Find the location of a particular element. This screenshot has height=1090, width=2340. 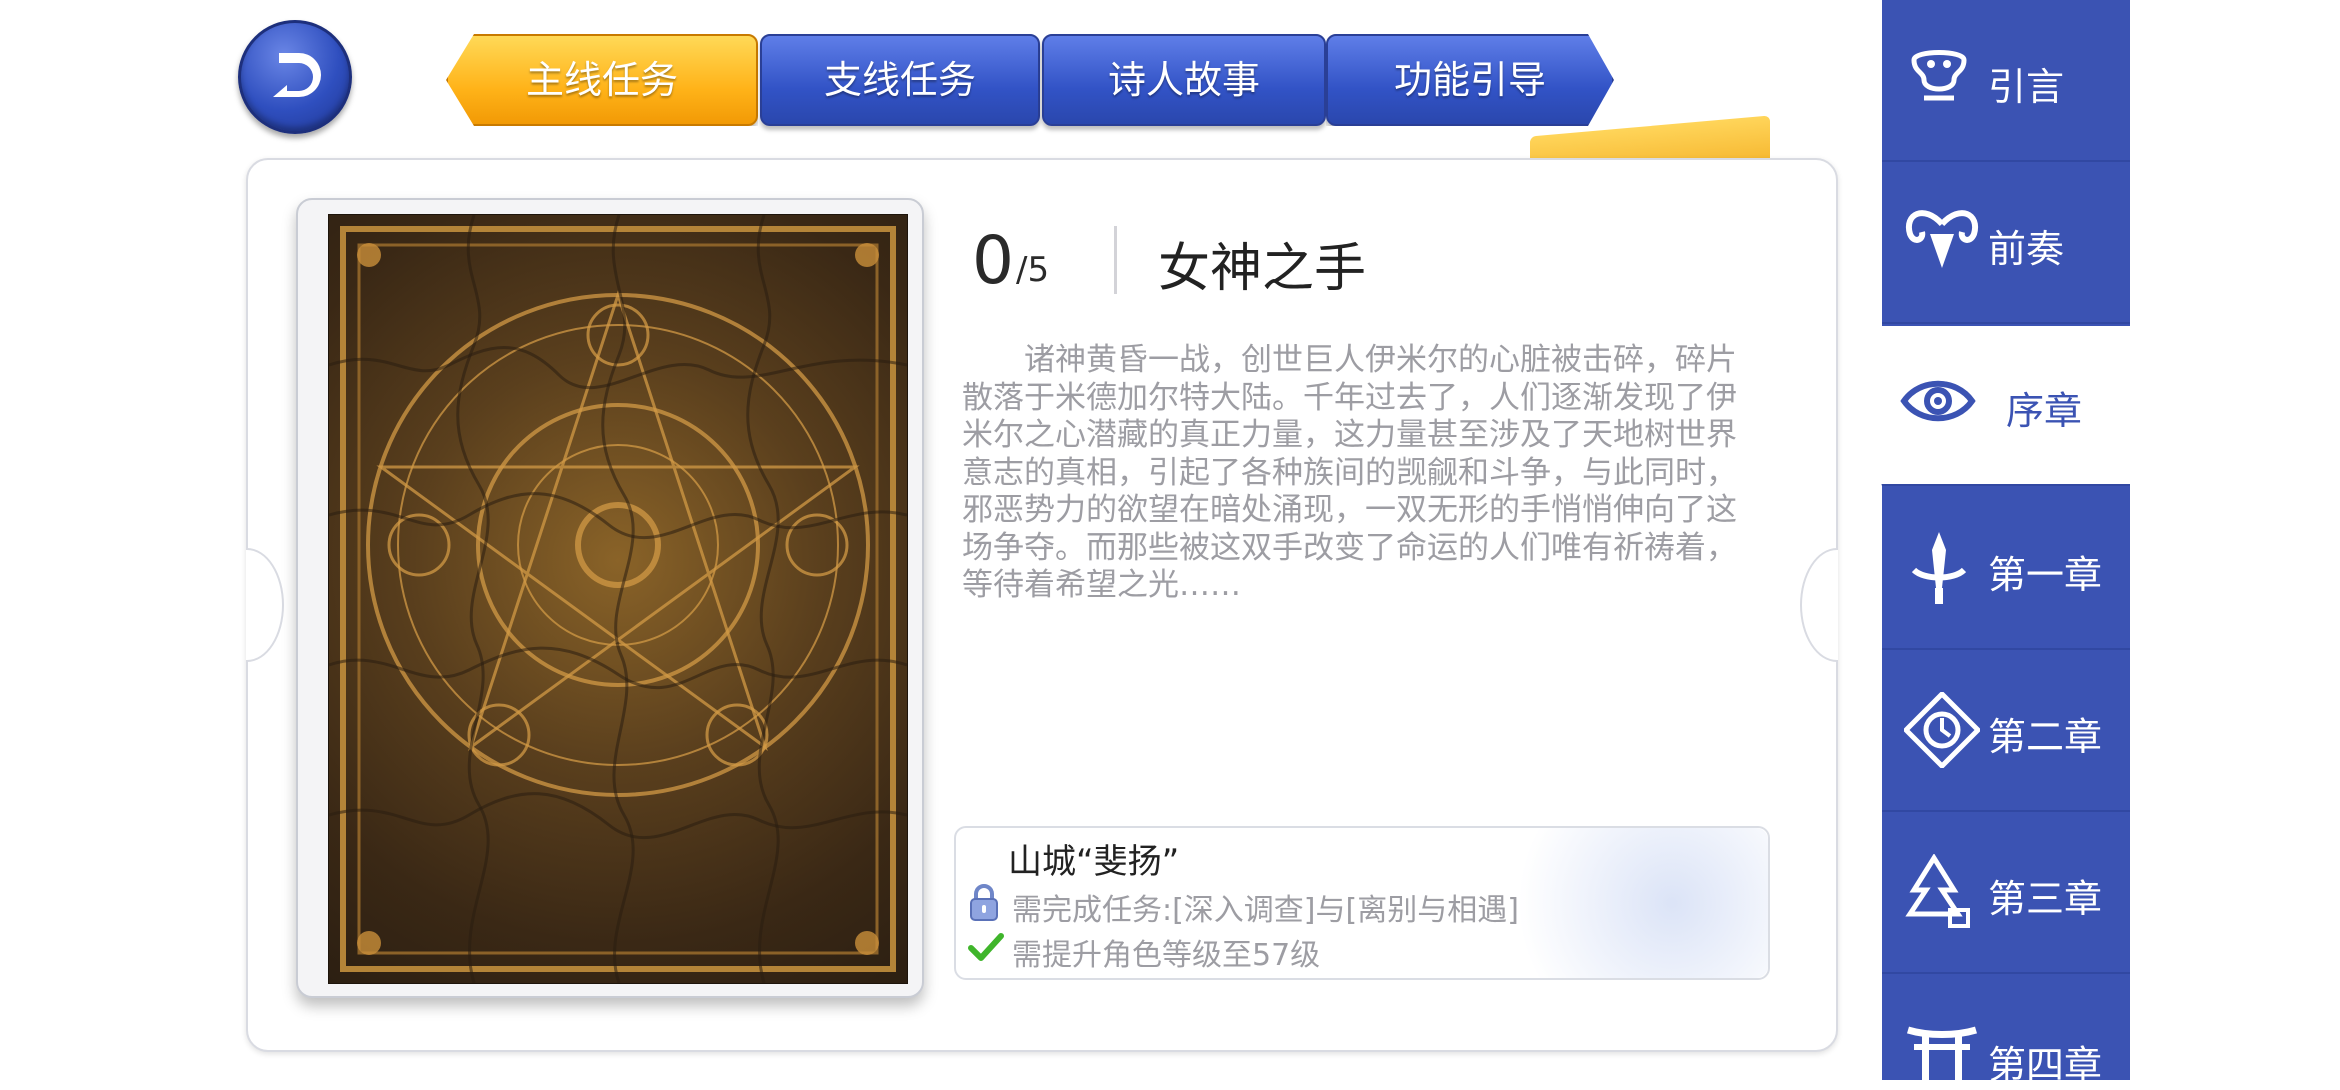

progress-total: /5 is located at coordinates (1033, 270).